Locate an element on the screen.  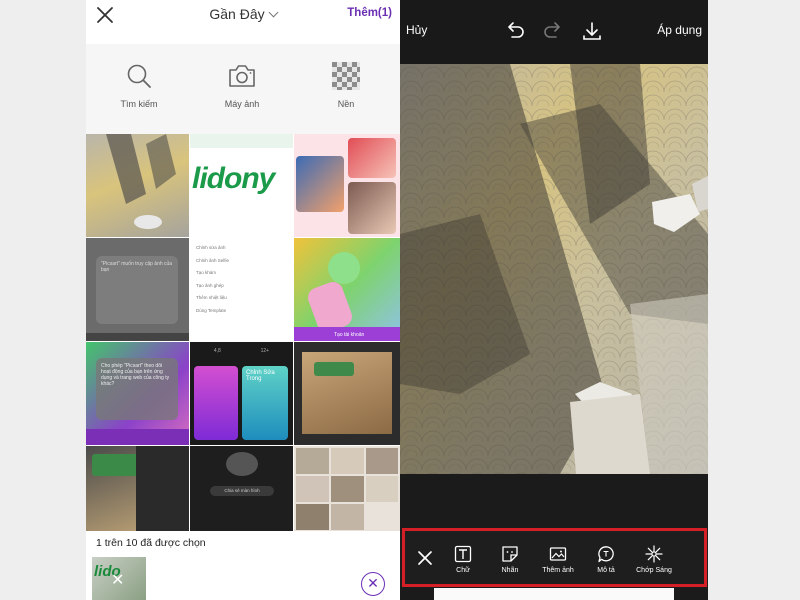
search-icon is located at coordinates (139, 76).